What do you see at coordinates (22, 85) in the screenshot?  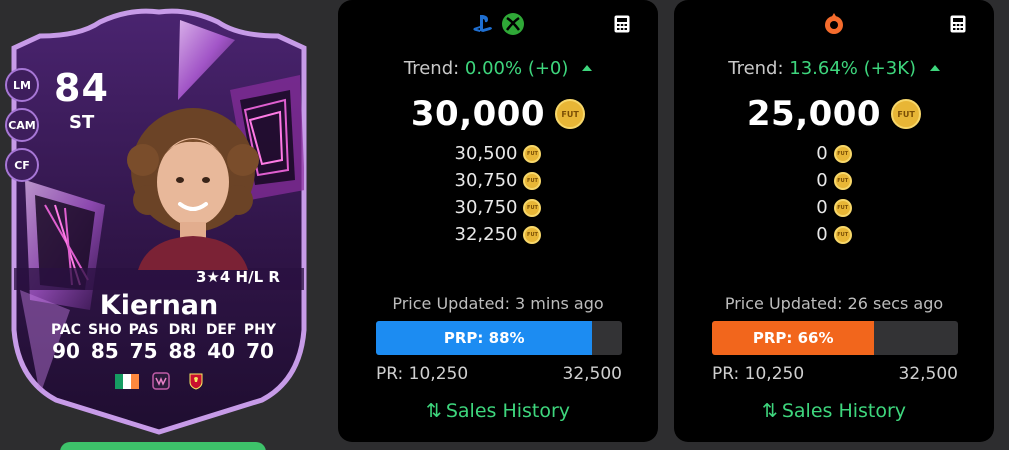 I see `alt-position-badge: LM` at bounding box center [22, 85].